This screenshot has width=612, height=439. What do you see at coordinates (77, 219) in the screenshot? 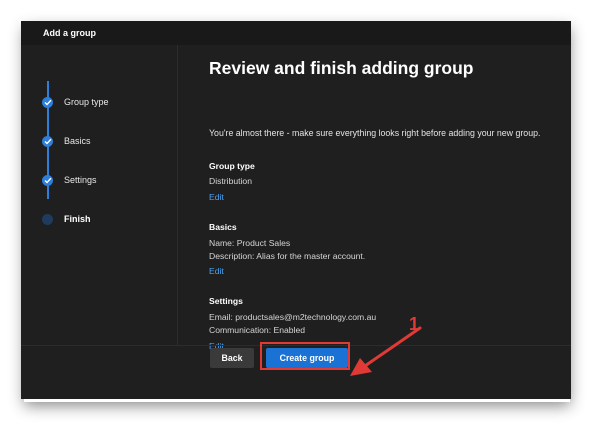
I see `step-label: Finish` at bounding box center [77, 219].